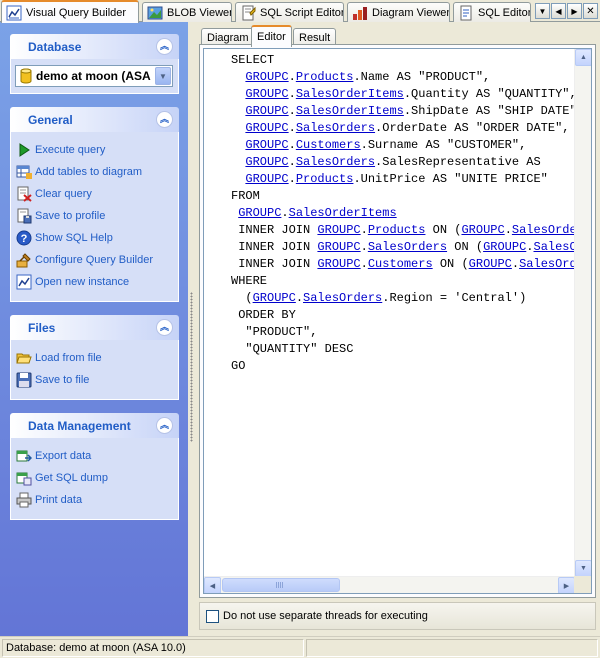 Image resolution: width=600 pixels, height=658 pixels. Describe the element at coordinates (542, 11) in the screenshot. I see `tab-list-dropdown-icon: ▼` at that location.